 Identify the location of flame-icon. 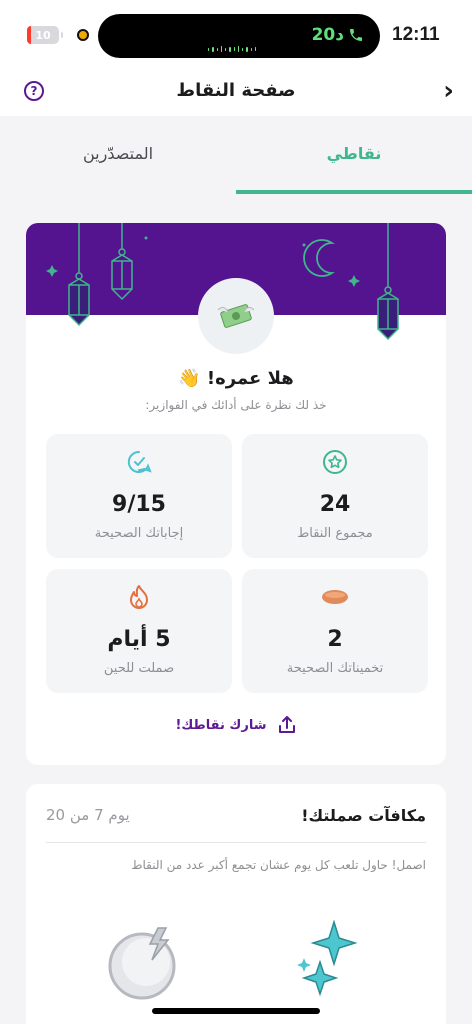
(139, 597).